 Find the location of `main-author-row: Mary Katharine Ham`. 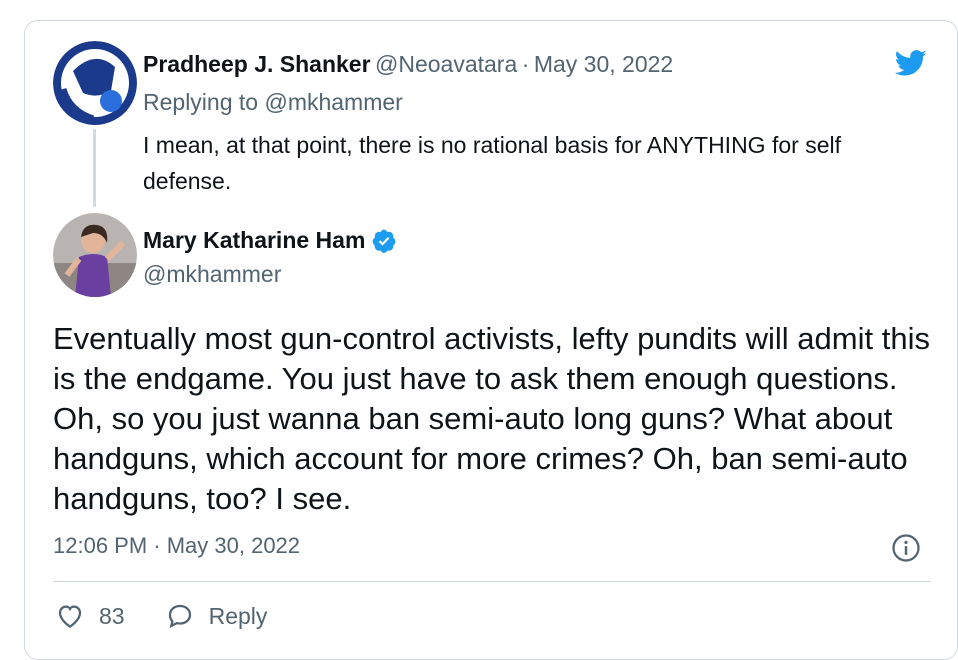

main-author-row: Mary Katharine Ham is located at coordinates (270, 240).